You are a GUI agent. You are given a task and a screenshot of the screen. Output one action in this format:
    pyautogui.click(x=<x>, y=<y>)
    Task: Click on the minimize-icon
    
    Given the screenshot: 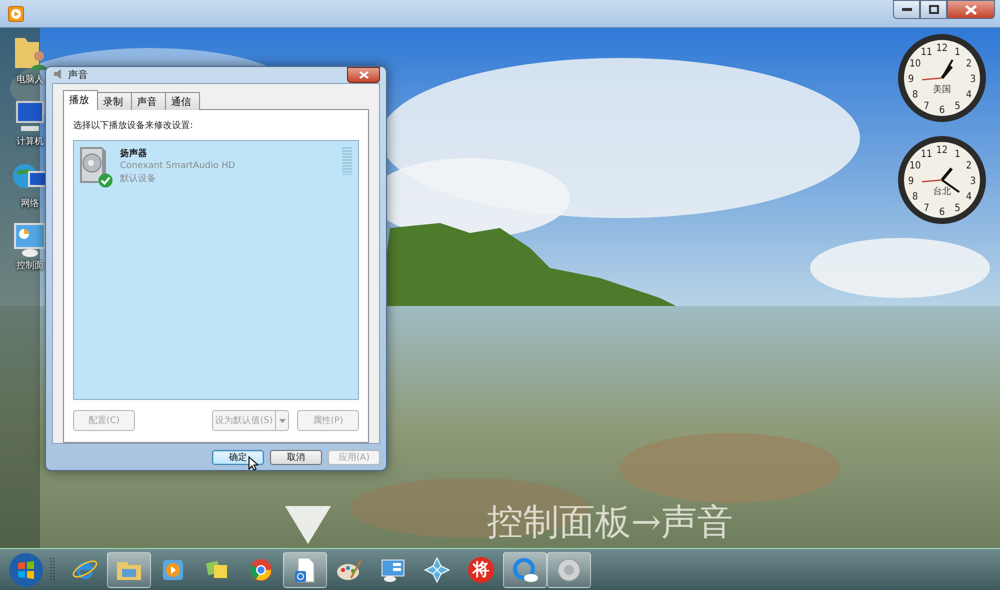 What is the action you would take?
    pyautogui.click(x=907, y=10)
    